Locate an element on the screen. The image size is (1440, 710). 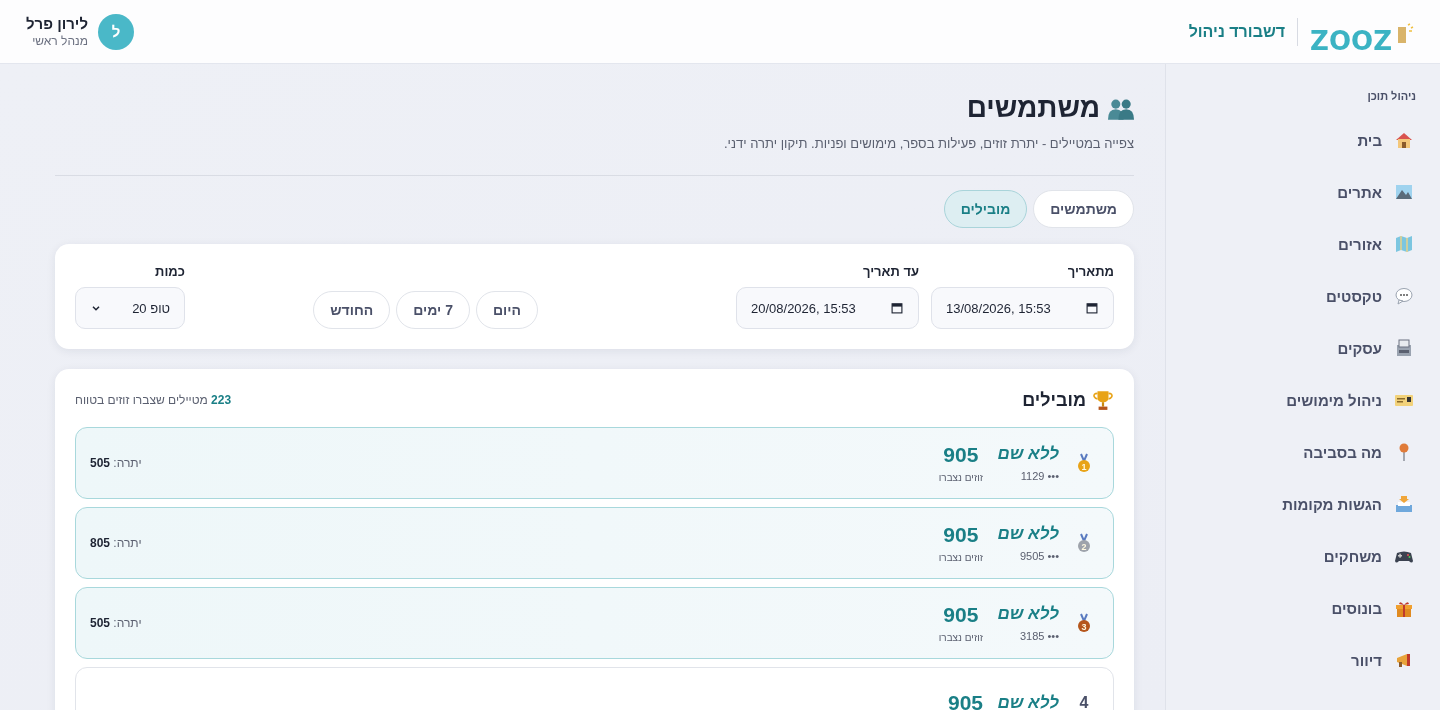
leaderboard-title: מובילים is located at coordinates (1054, 400).